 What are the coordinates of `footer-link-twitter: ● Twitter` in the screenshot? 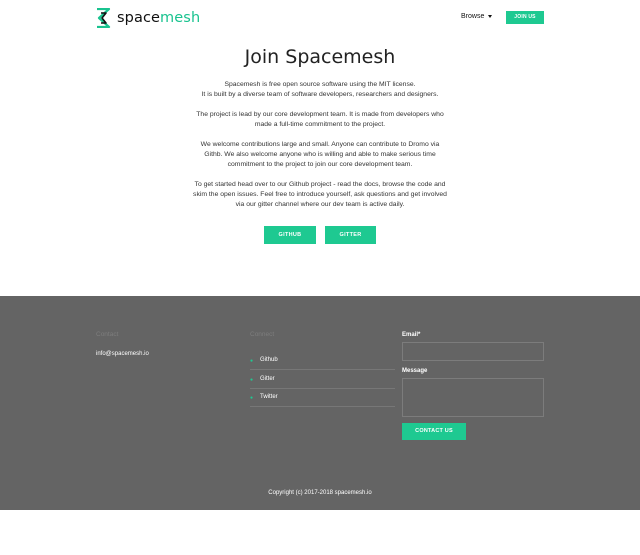 It's located at (322, 398).